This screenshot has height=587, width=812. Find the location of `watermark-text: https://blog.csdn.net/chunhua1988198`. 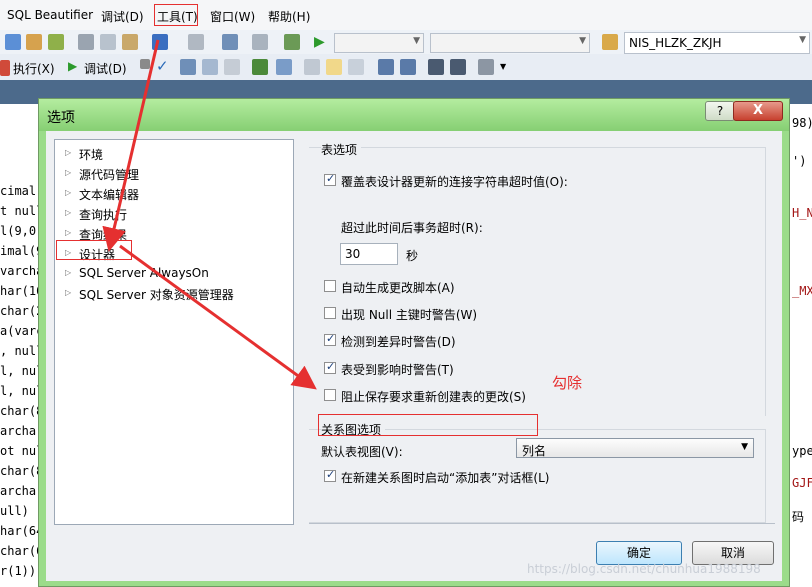

watermark-text: https://blog.csdn.net/chunhua1988198 is located at coordinates (644, 569).